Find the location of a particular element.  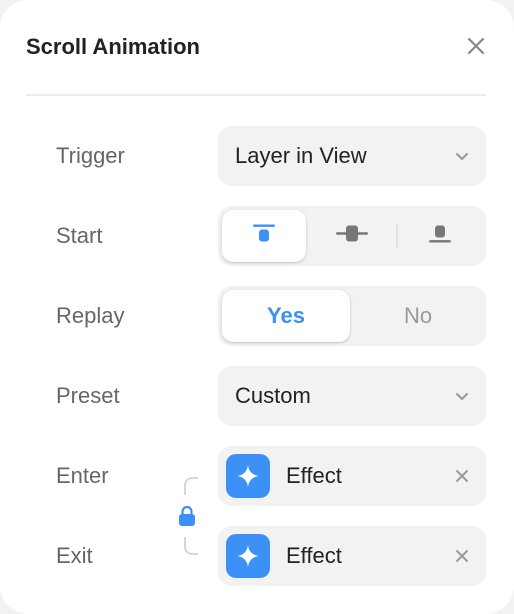

enter-effect-field: Effect is located at coordinates (352, 476).